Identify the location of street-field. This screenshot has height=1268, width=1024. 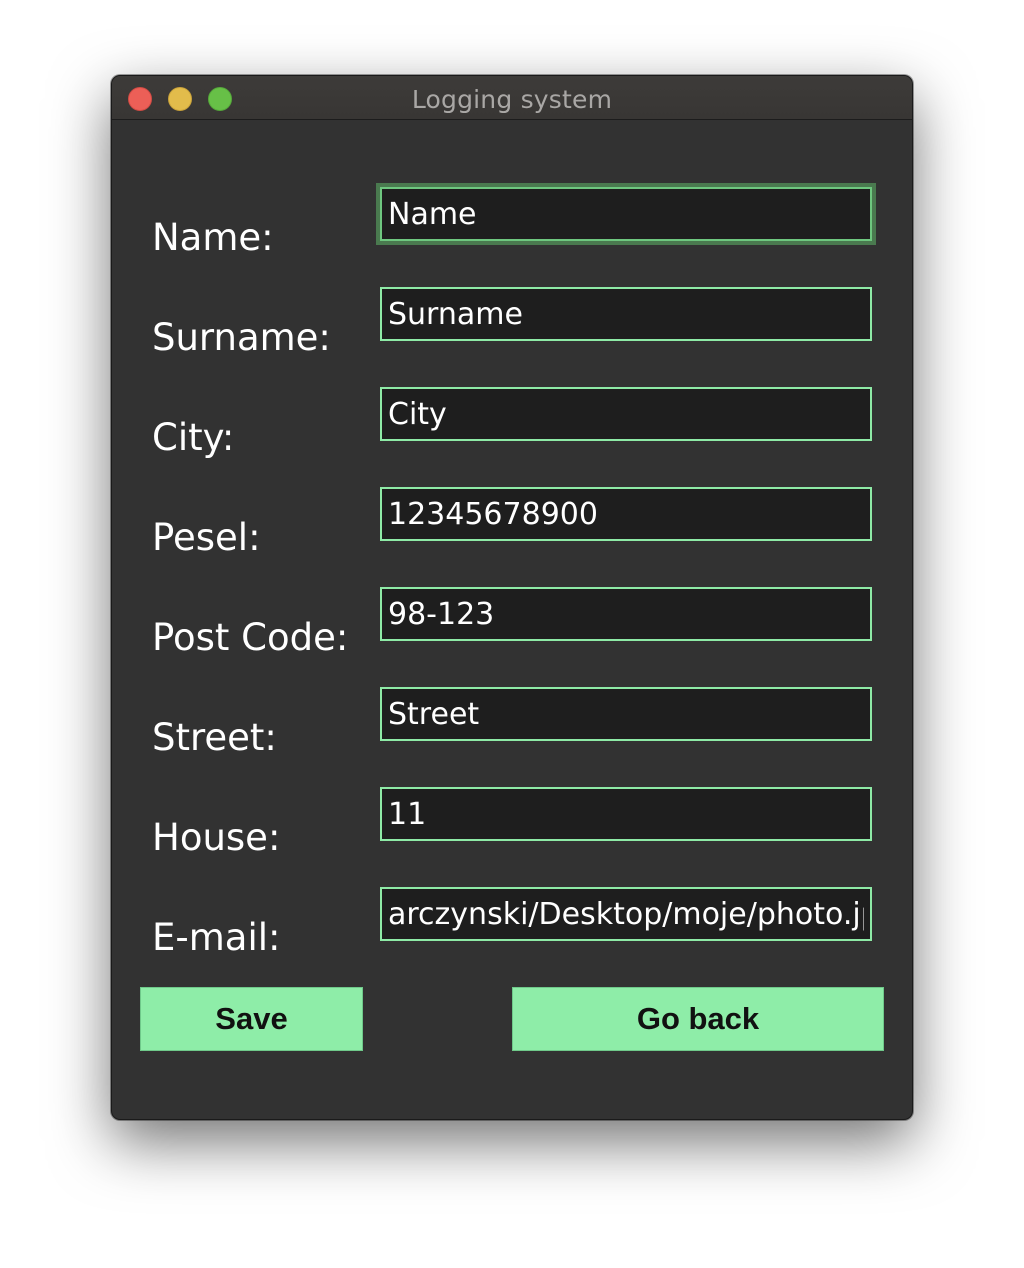
(626, 714).